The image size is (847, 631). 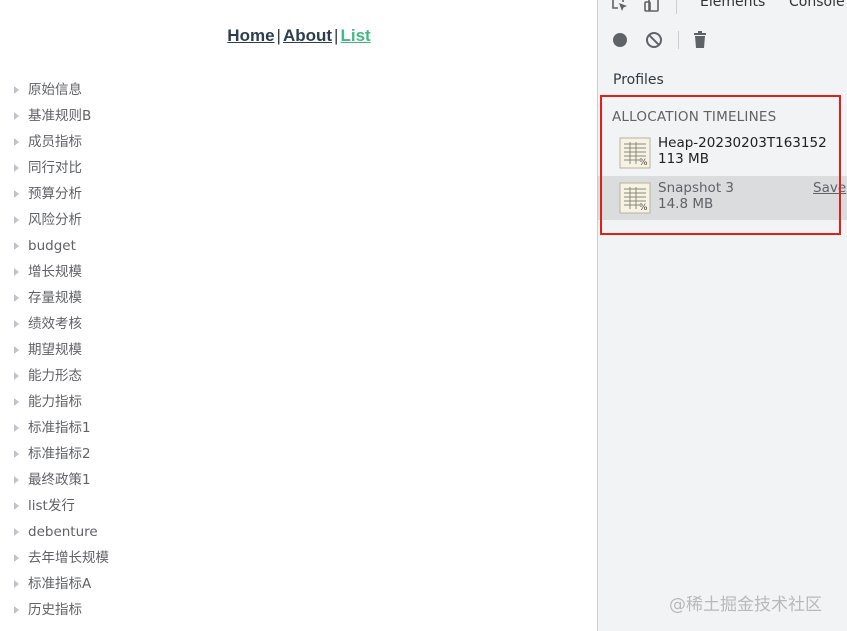 What do you see at coordinates (732, 5) in the screenshot?
I see `tab-elements: Elements` at bounding box center [732, 5].